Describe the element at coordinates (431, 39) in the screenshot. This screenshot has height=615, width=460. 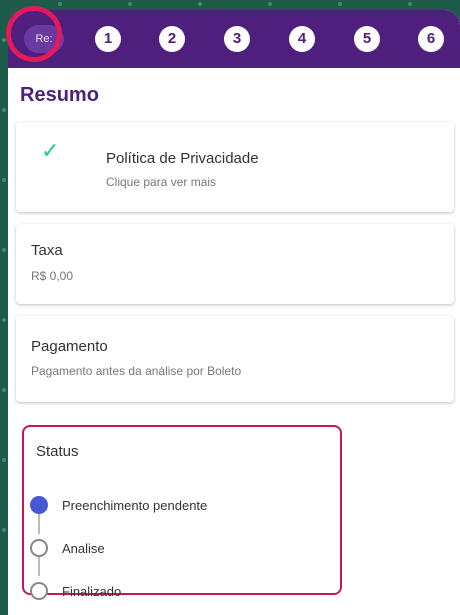
I see `step-6: 6` at that location.